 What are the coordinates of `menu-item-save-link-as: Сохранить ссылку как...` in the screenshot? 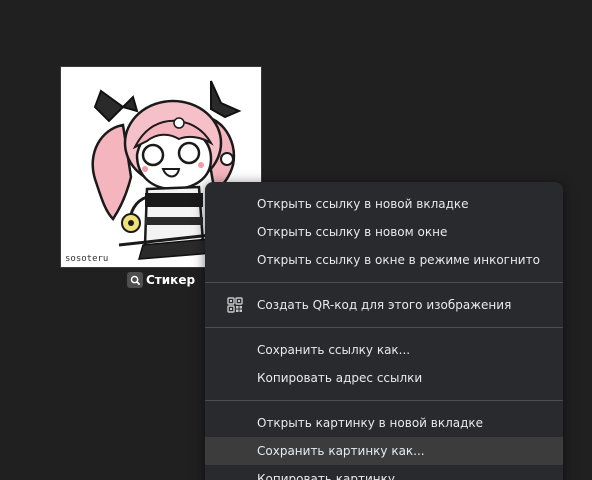 It's located at (384, 350).